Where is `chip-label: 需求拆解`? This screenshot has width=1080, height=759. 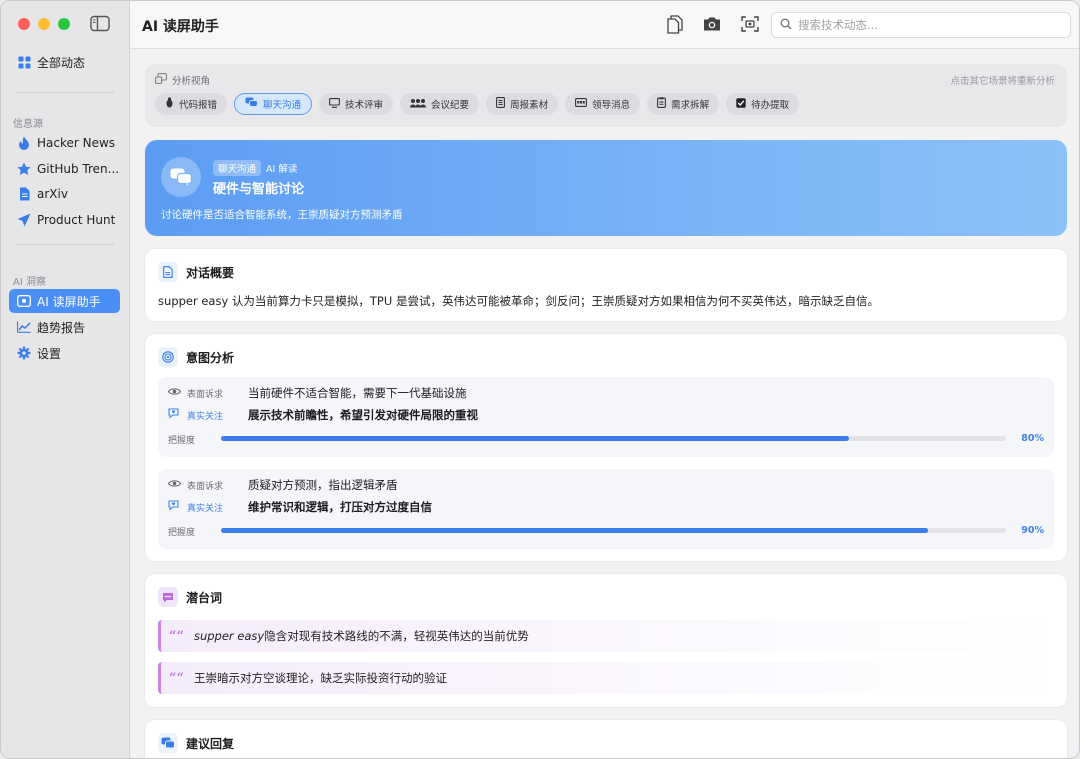 chip-label: 需求拆解 is located at coordinates (690, 105).